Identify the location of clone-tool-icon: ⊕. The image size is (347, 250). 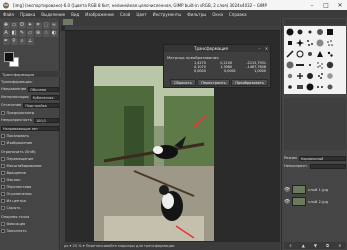
(38, 33).